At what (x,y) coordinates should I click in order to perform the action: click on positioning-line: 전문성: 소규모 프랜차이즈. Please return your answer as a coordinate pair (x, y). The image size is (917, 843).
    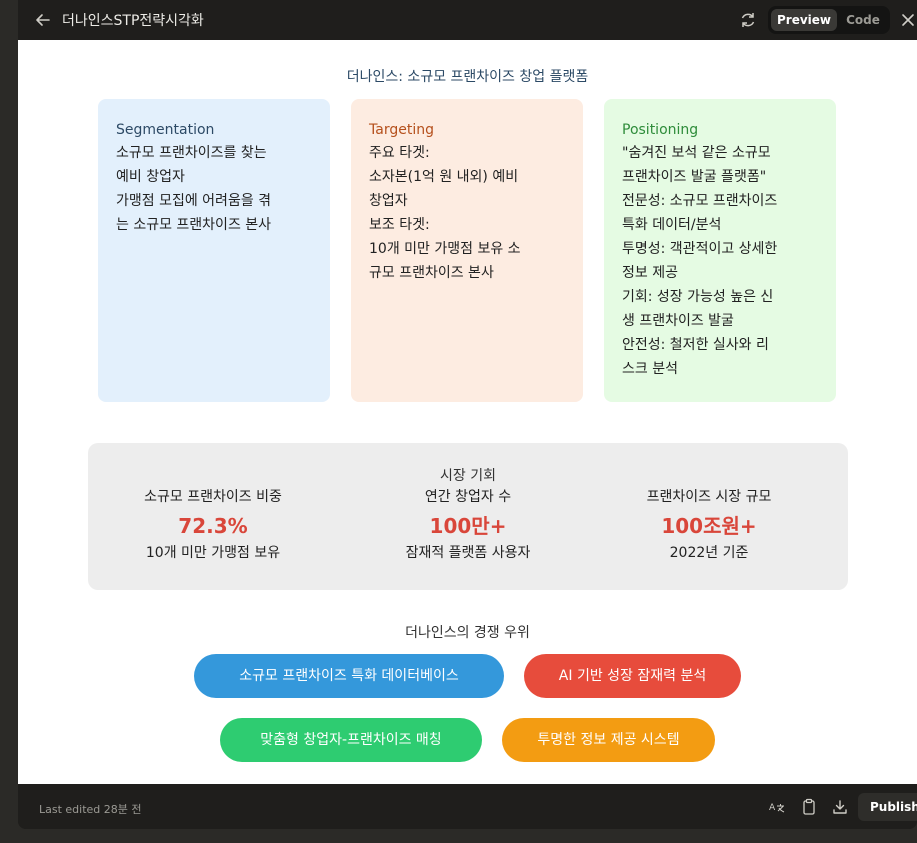
    Looking at the image, I should click on (700, 201).